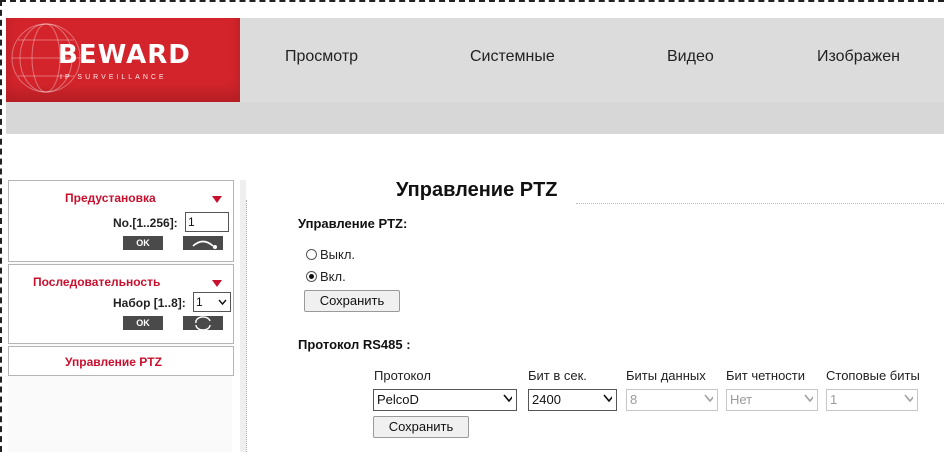 The image size is (944, 452). I want to click on preset-number-label: No.[1..256]:, so click(145, 223).